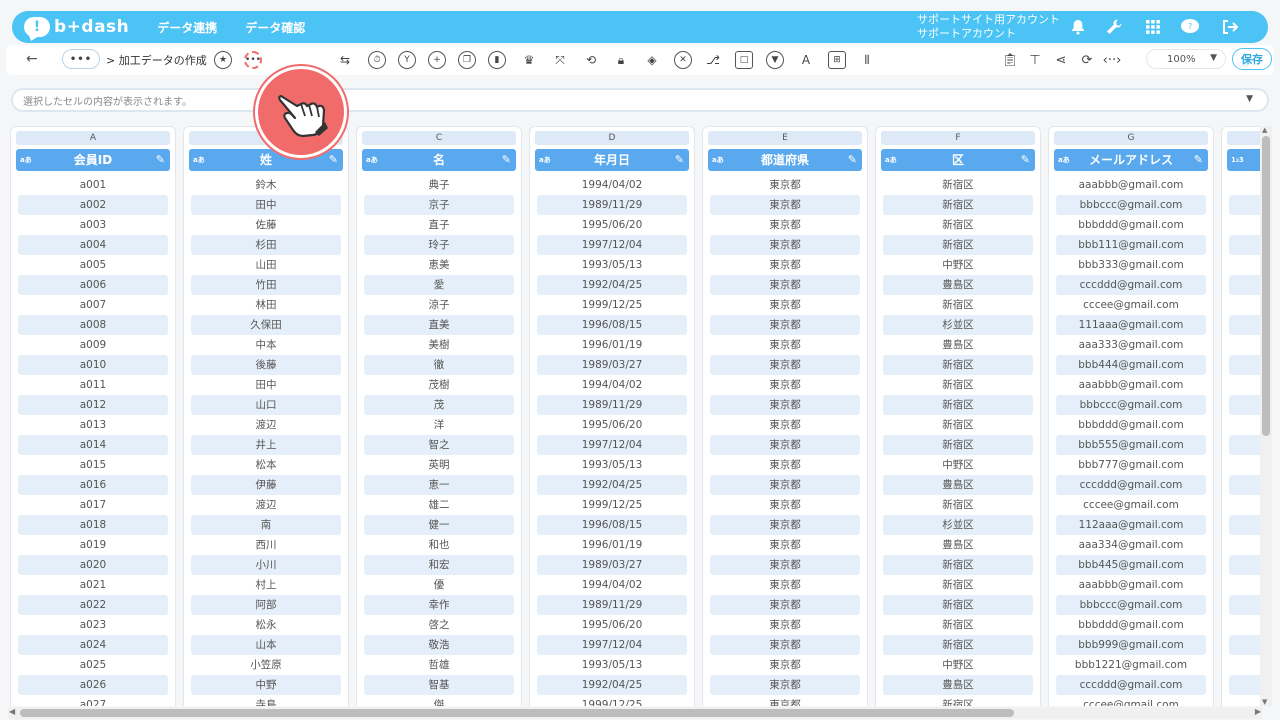 The image size is (1280, 720). I want to click on save-button: 保存, so click(1252, 59).